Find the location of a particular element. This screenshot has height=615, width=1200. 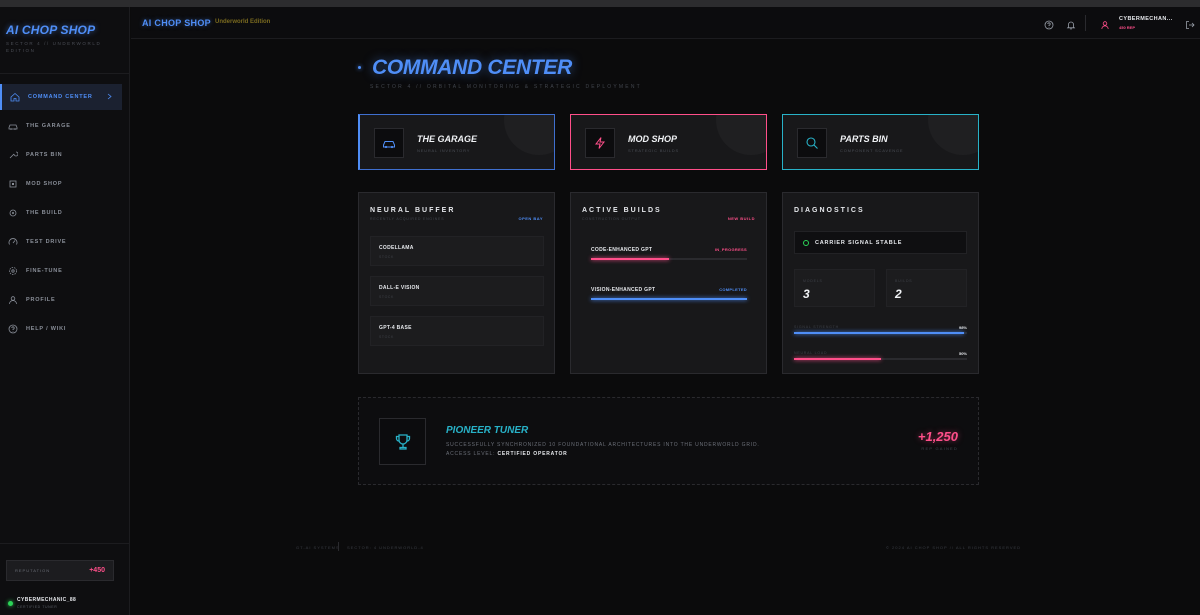

title-indicator-dot is located at coordinates (359, 67).